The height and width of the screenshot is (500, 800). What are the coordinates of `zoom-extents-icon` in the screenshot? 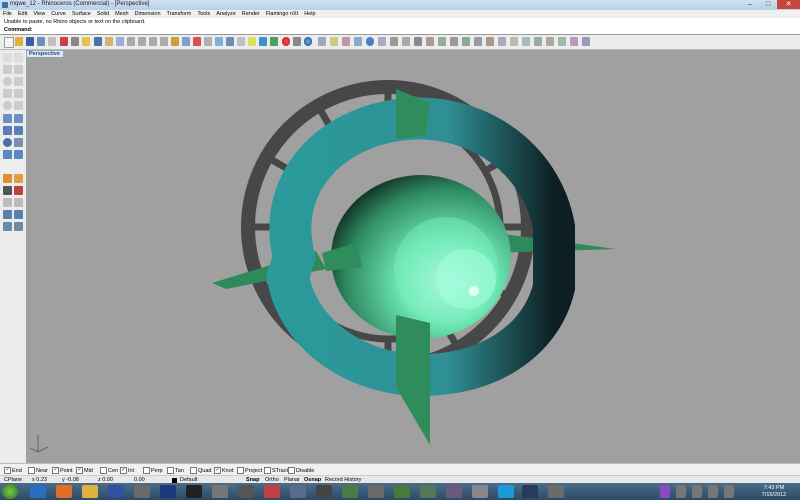 It's located at (153, 41).